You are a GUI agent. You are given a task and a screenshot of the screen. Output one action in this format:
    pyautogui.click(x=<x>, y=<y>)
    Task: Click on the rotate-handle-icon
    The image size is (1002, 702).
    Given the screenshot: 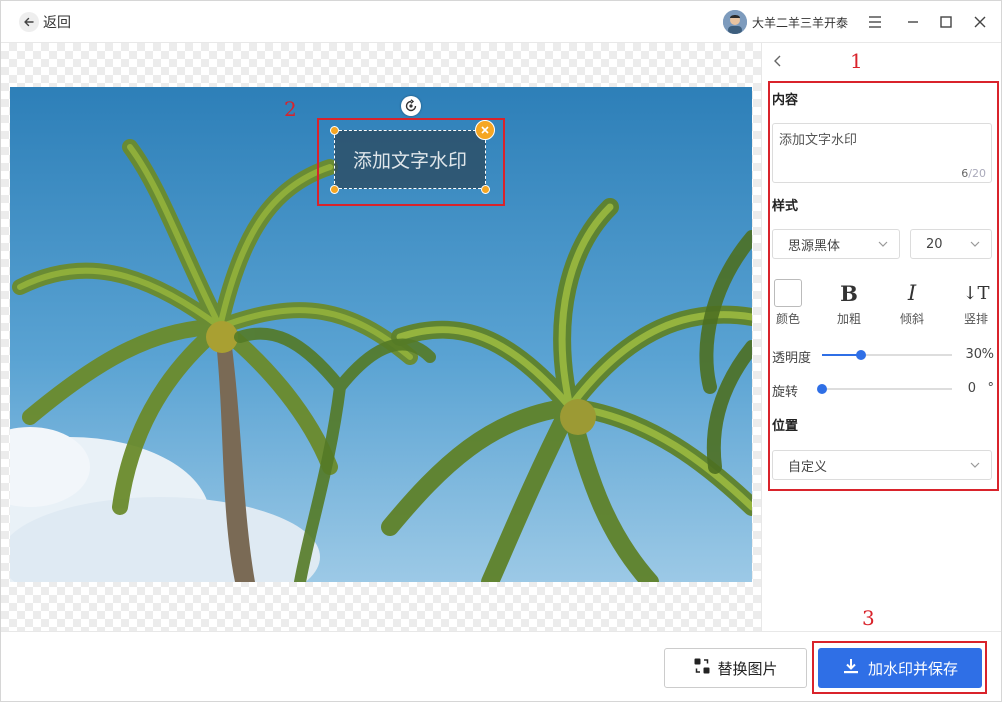 What is the action you would take?
    pyautogui.click(x=411, y=106)
    